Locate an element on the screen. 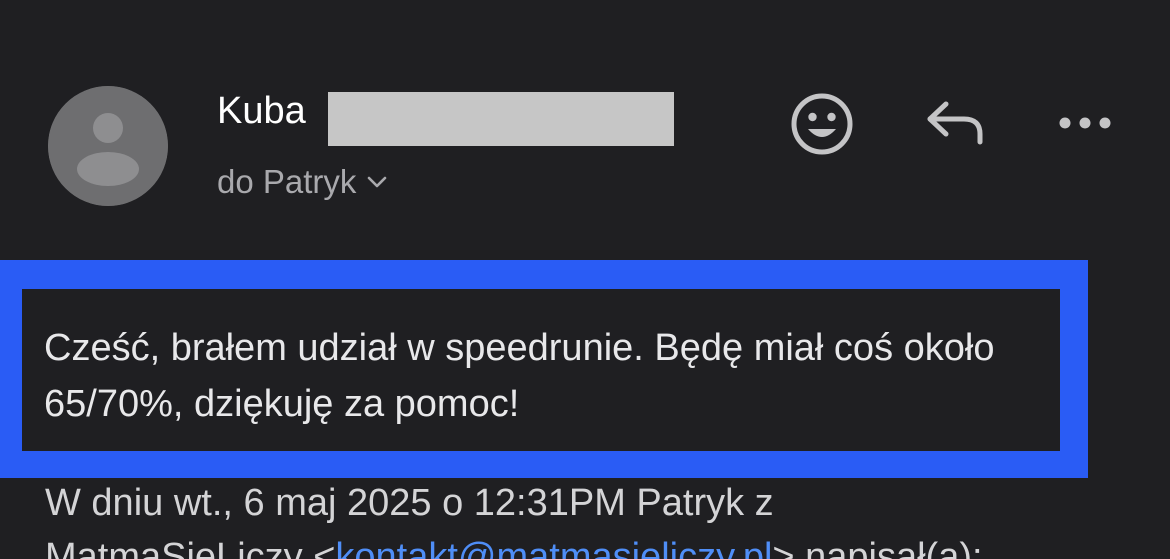  reply-button is located at coordinates (955, 123).